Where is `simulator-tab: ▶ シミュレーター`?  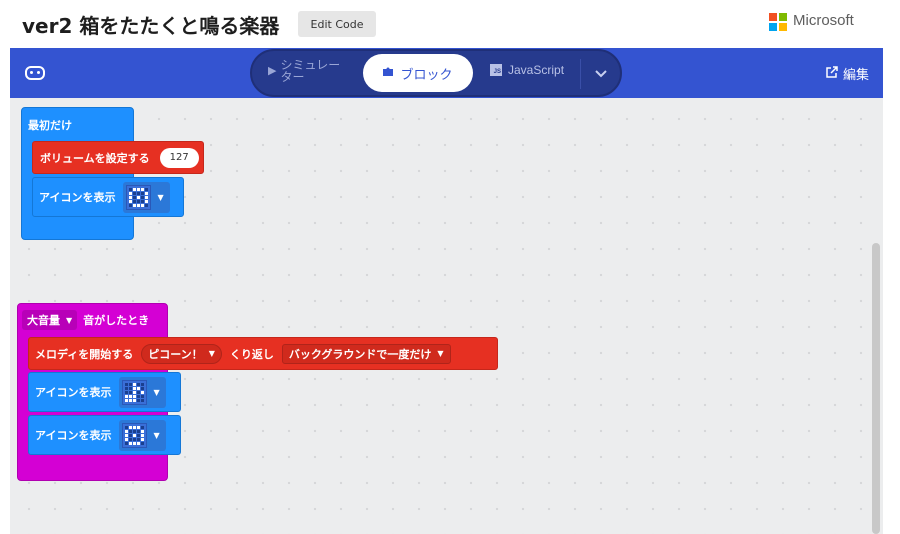 simulator-tab: ▶ シミュレーター is located at coordinates (307, 71).